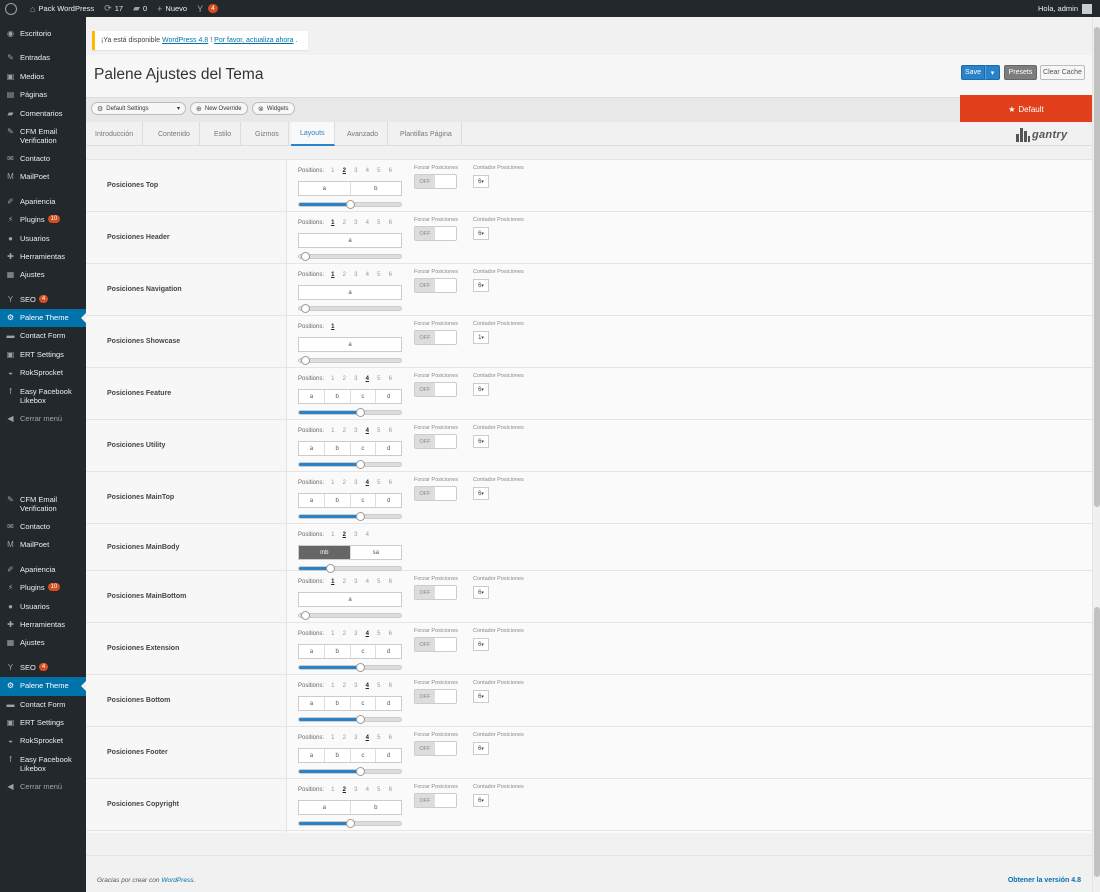 This screenshot has height=892, width=1100. Describe the element at coordinates (174, 134) in the screenshot. I see `tab-contenido: Contenido` at that location.